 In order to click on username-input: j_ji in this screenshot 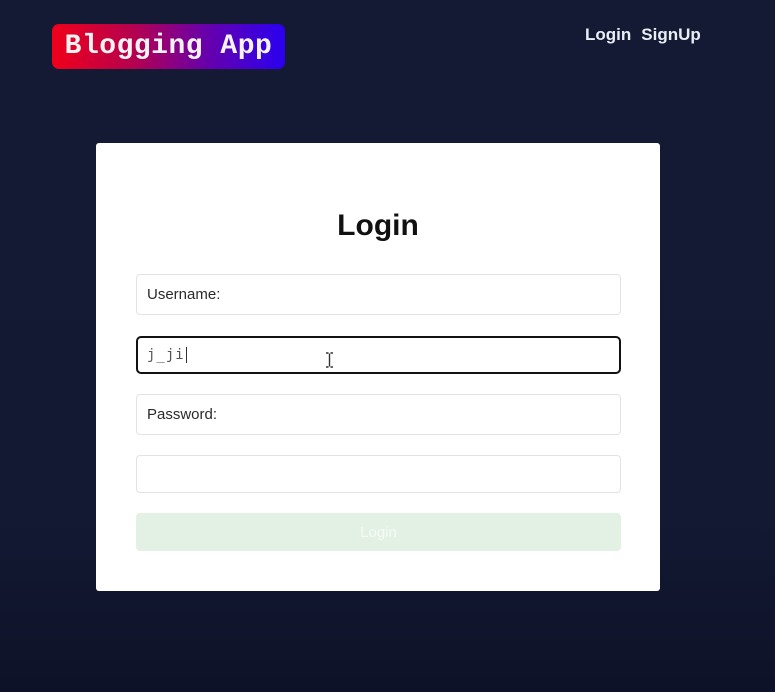, I will do `click(378, 355)`.